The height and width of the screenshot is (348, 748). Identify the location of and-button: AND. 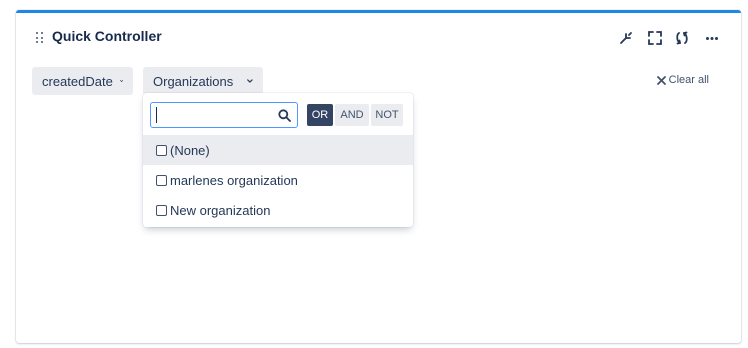
(352, 115).